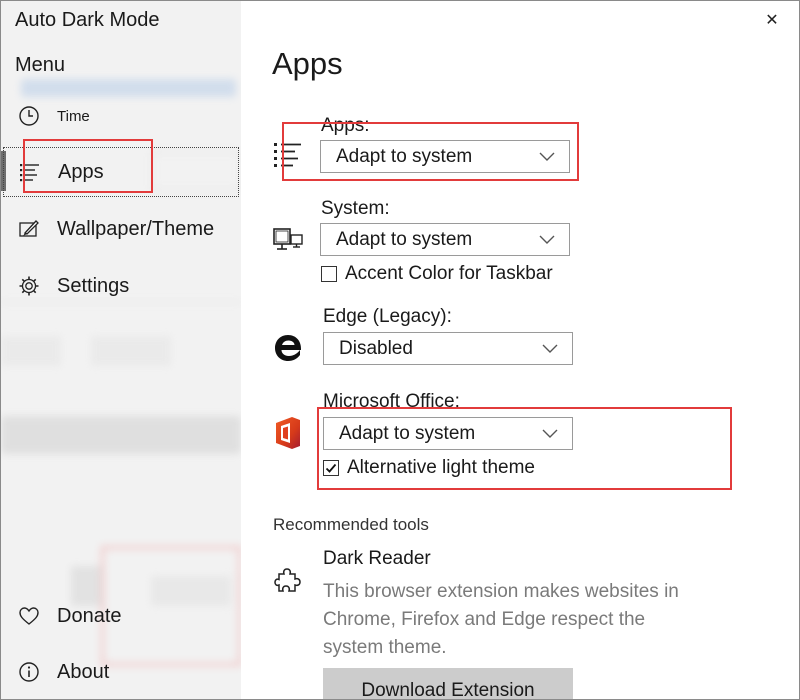 Image resolution: width=800 pixels, height=700 pixels. Describe the element at coordinates (307, 63) in the screenshot. I see `page-title: Apps` at that location.